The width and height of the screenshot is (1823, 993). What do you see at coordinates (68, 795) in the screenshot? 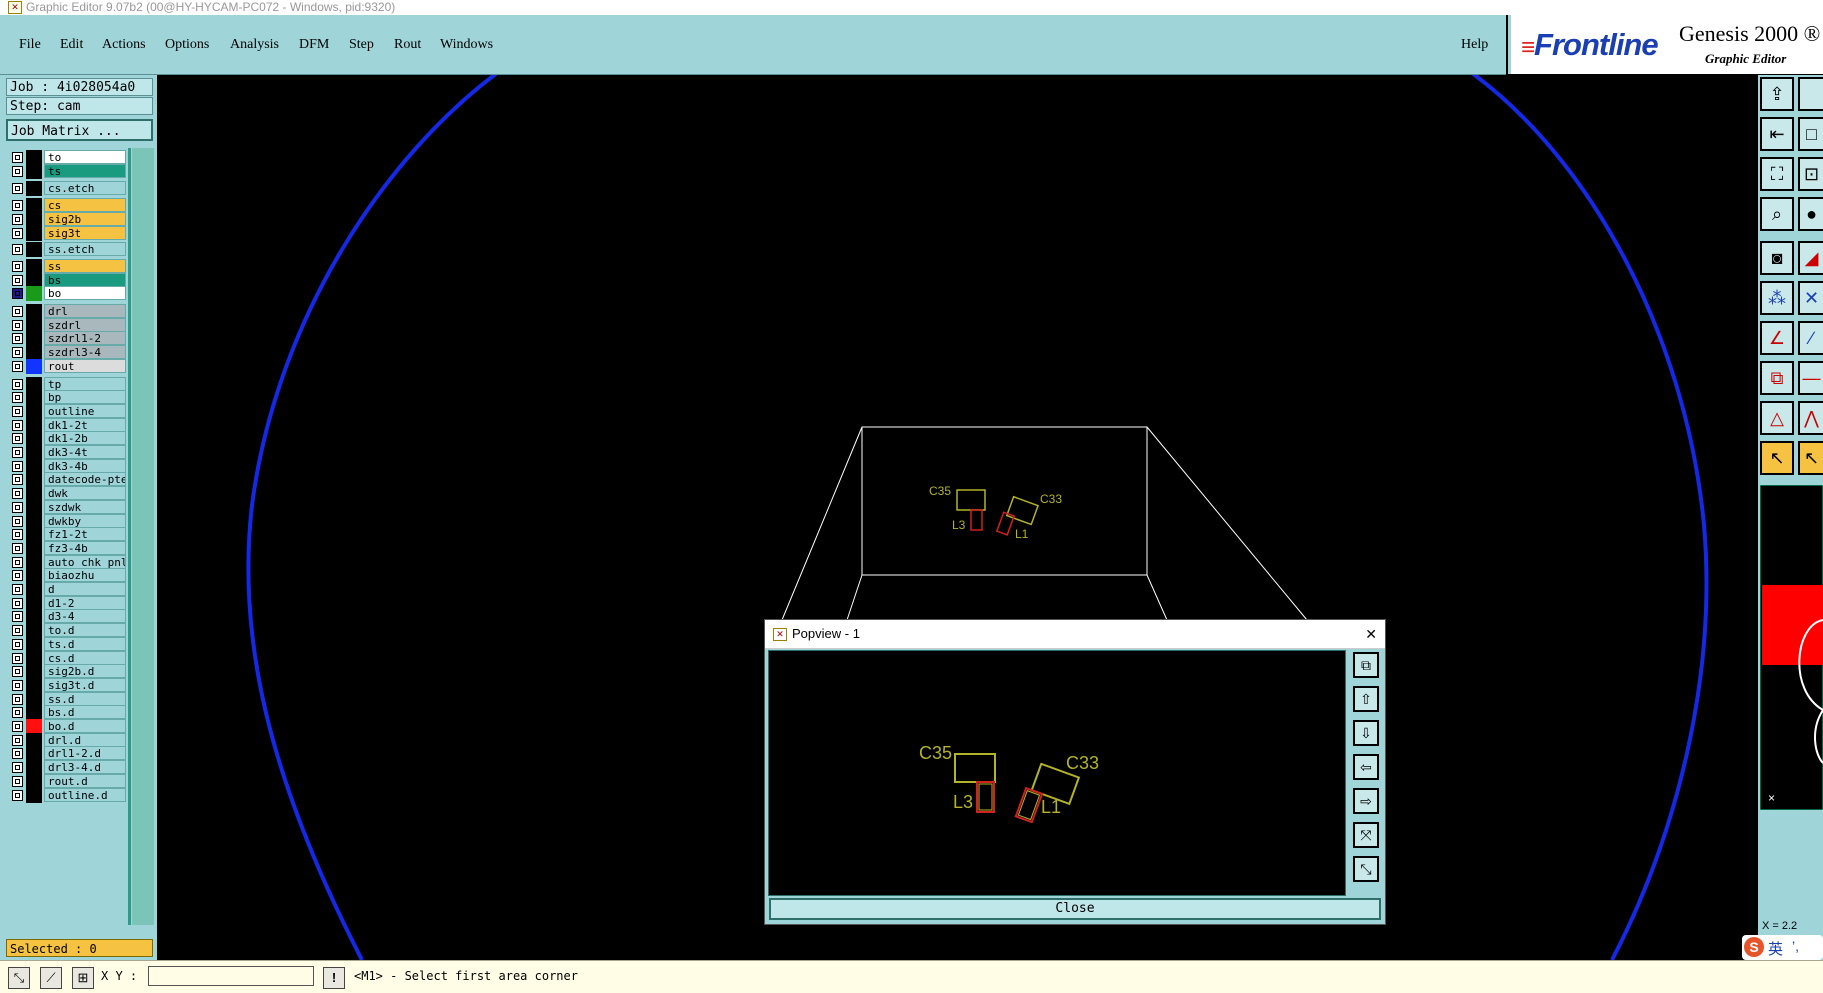
I see `layer-row: outline.d` at bounding box center [68, 795].